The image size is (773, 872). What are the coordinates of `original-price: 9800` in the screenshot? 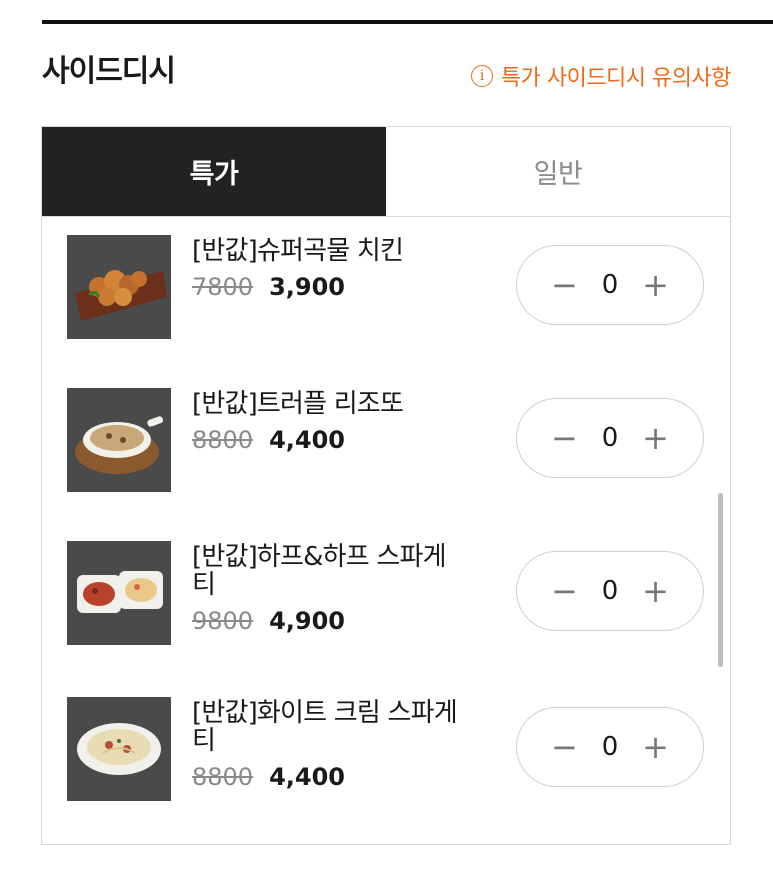 It's located at (223, 621).